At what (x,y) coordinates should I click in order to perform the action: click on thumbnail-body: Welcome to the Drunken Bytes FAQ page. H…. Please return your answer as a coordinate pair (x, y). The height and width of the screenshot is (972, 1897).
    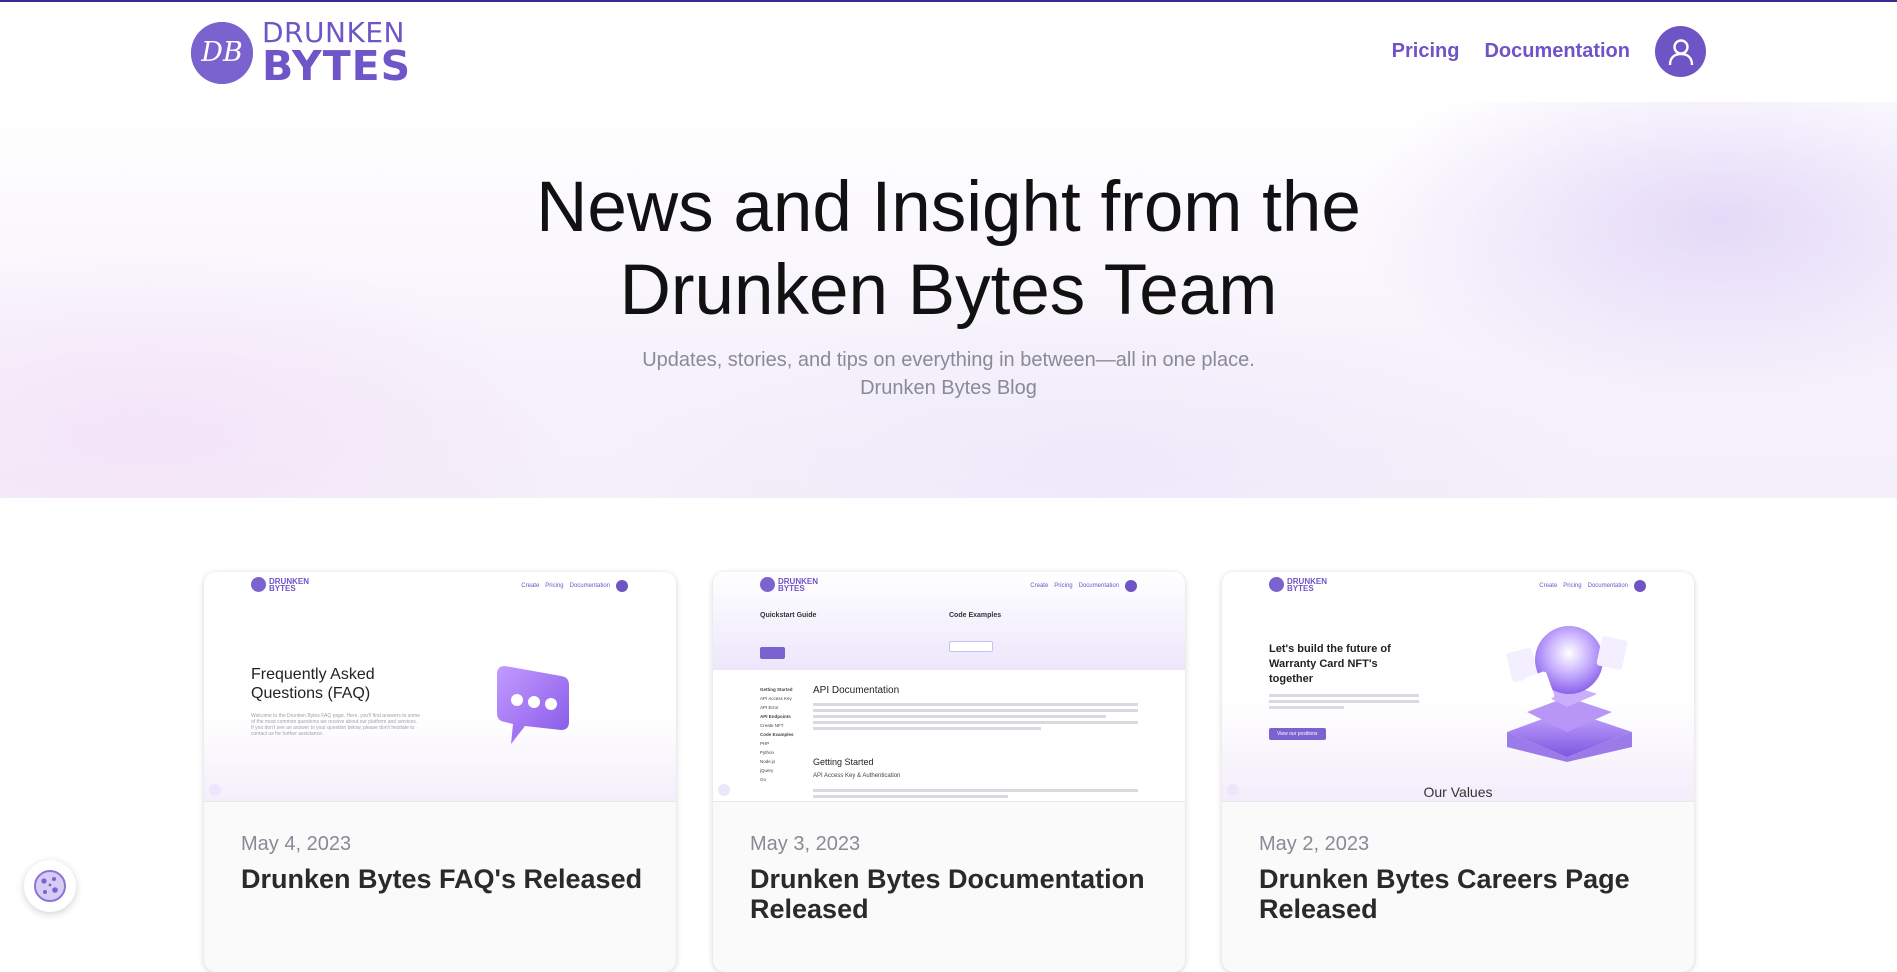
    Looking at the image, I should click on (335, 725).